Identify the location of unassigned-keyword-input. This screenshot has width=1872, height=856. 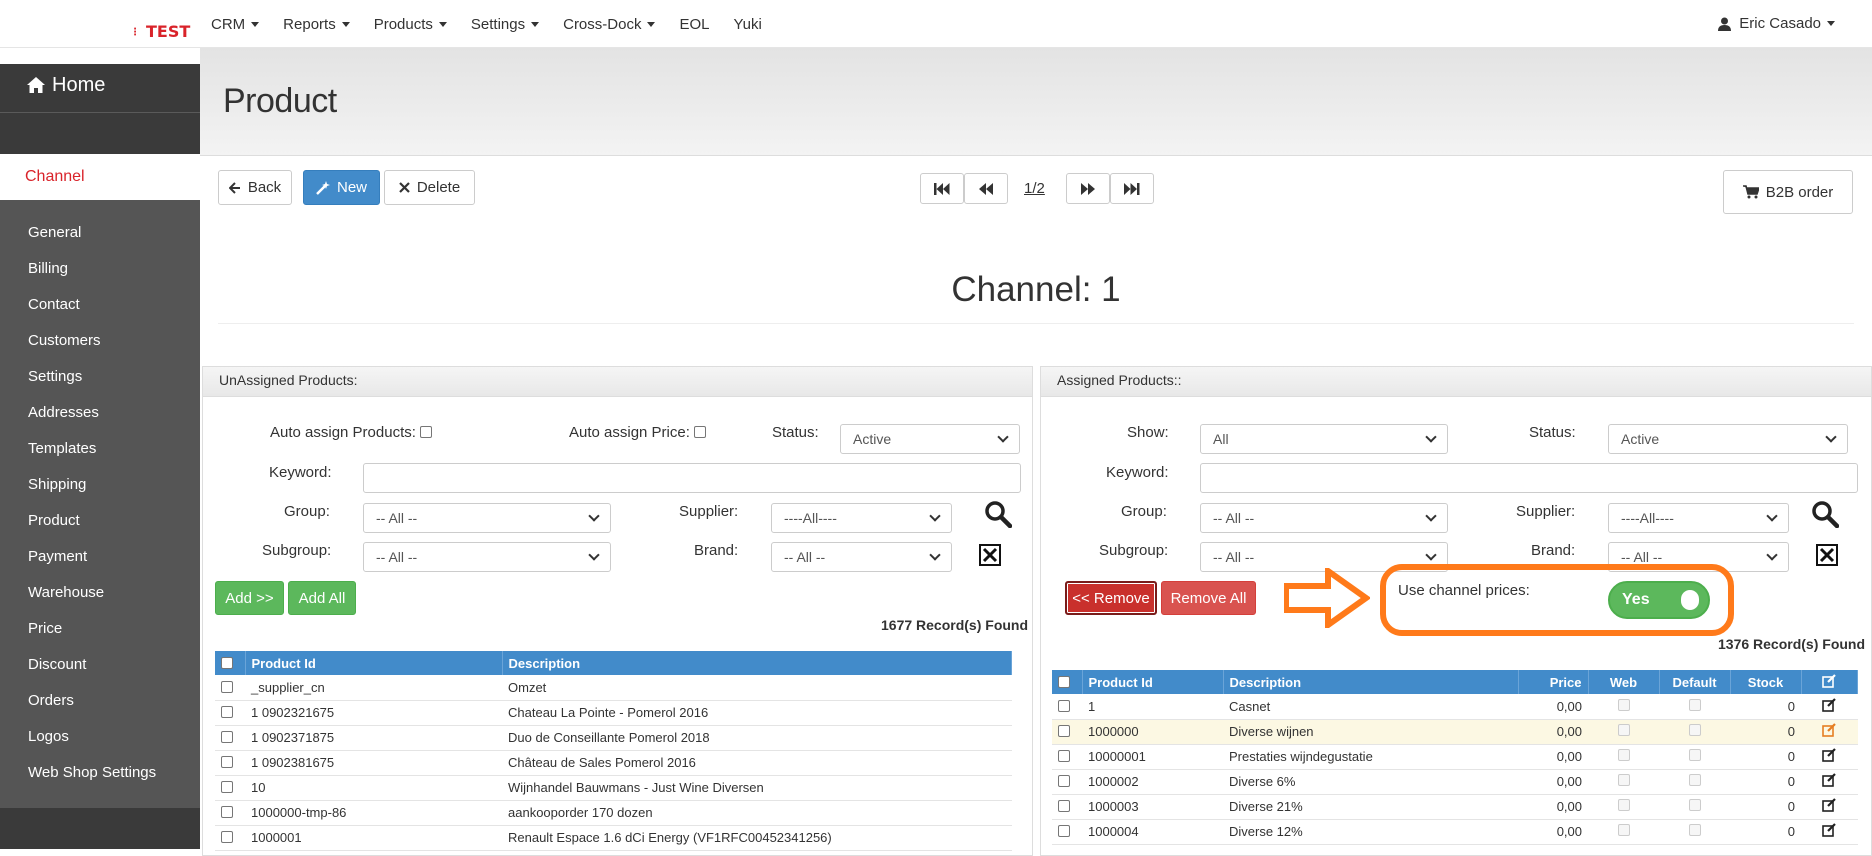
(692, 478).